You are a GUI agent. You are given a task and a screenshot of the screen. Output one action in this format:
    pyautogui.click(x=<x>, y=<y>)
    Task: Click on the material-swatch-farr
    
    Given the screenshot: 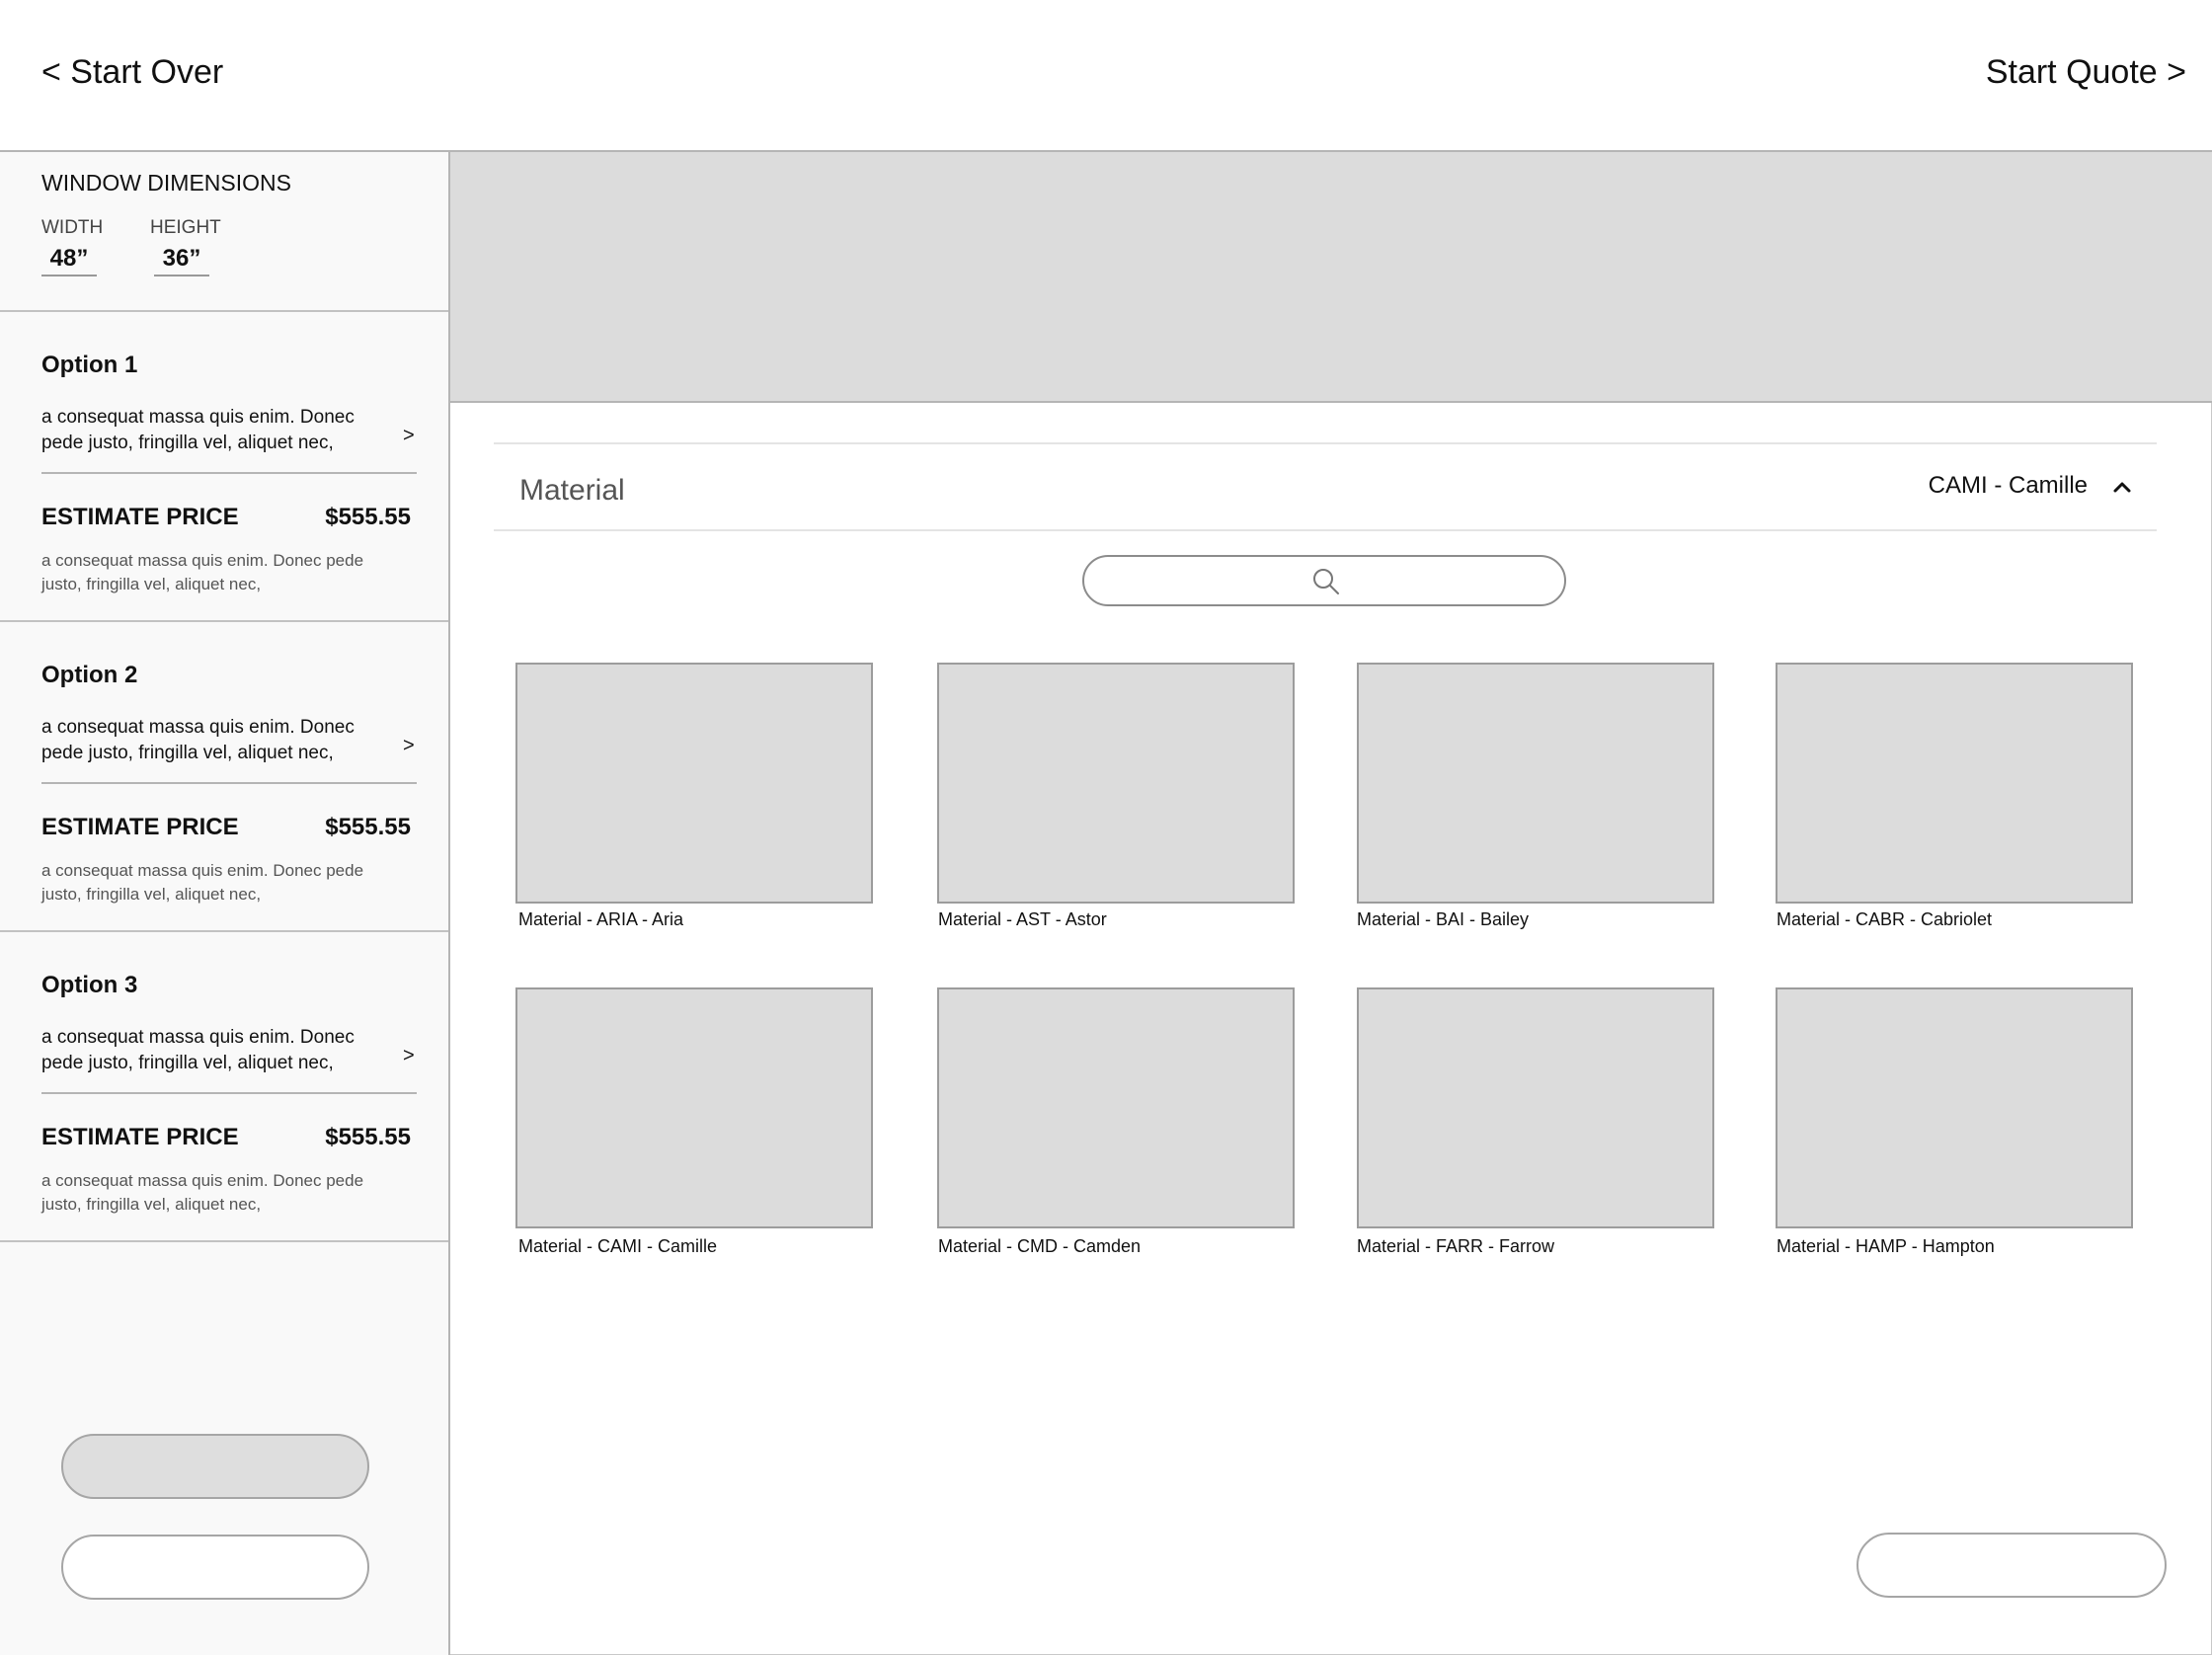 What is the action you would take?
    pyautogui.click(x=1536, y=1107)
    